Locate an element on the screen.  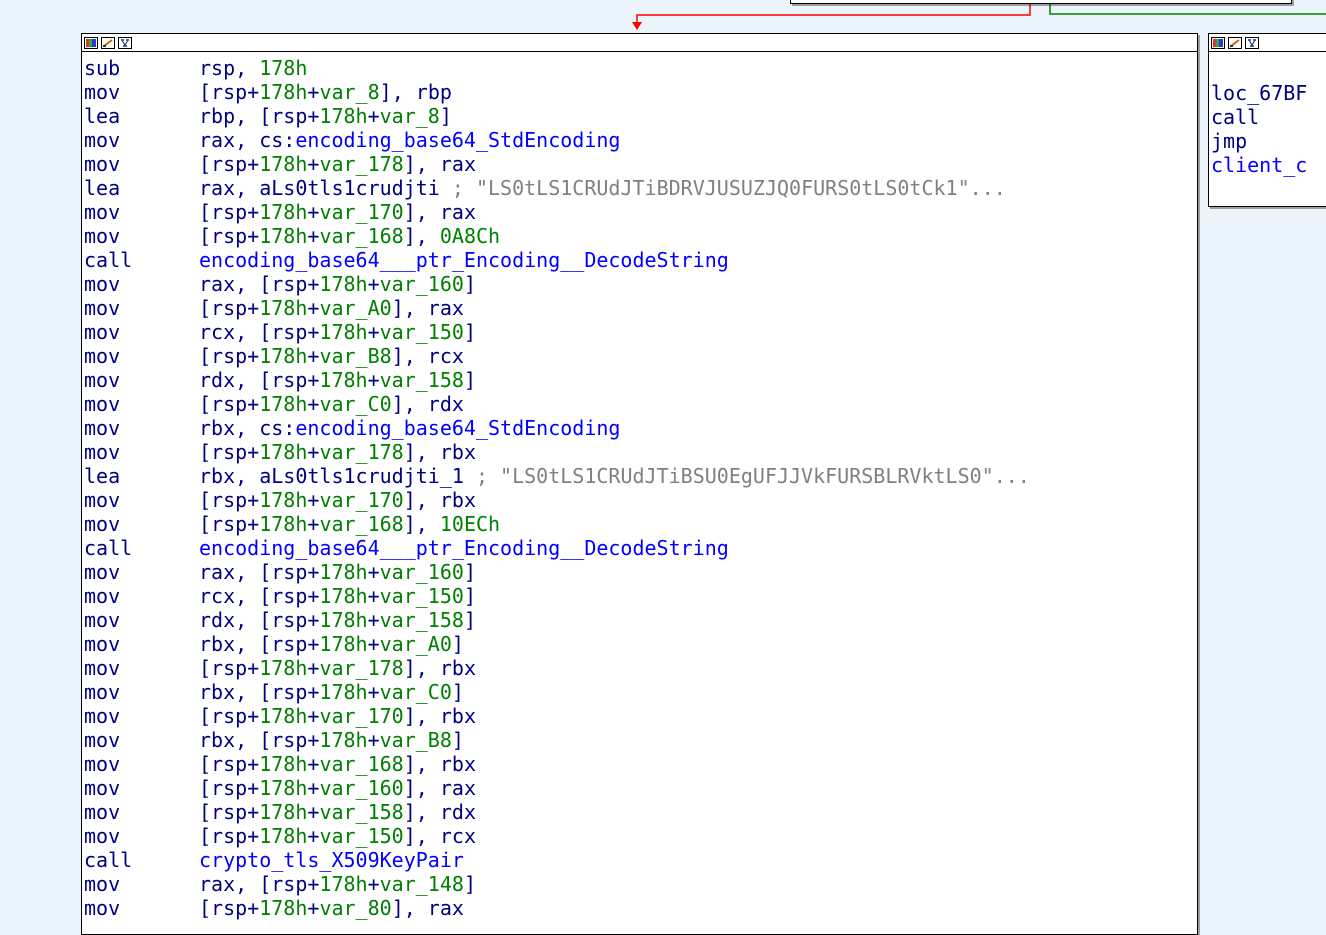
instruction-line: sub rsp, 178h is located at coordinates (639, 68).